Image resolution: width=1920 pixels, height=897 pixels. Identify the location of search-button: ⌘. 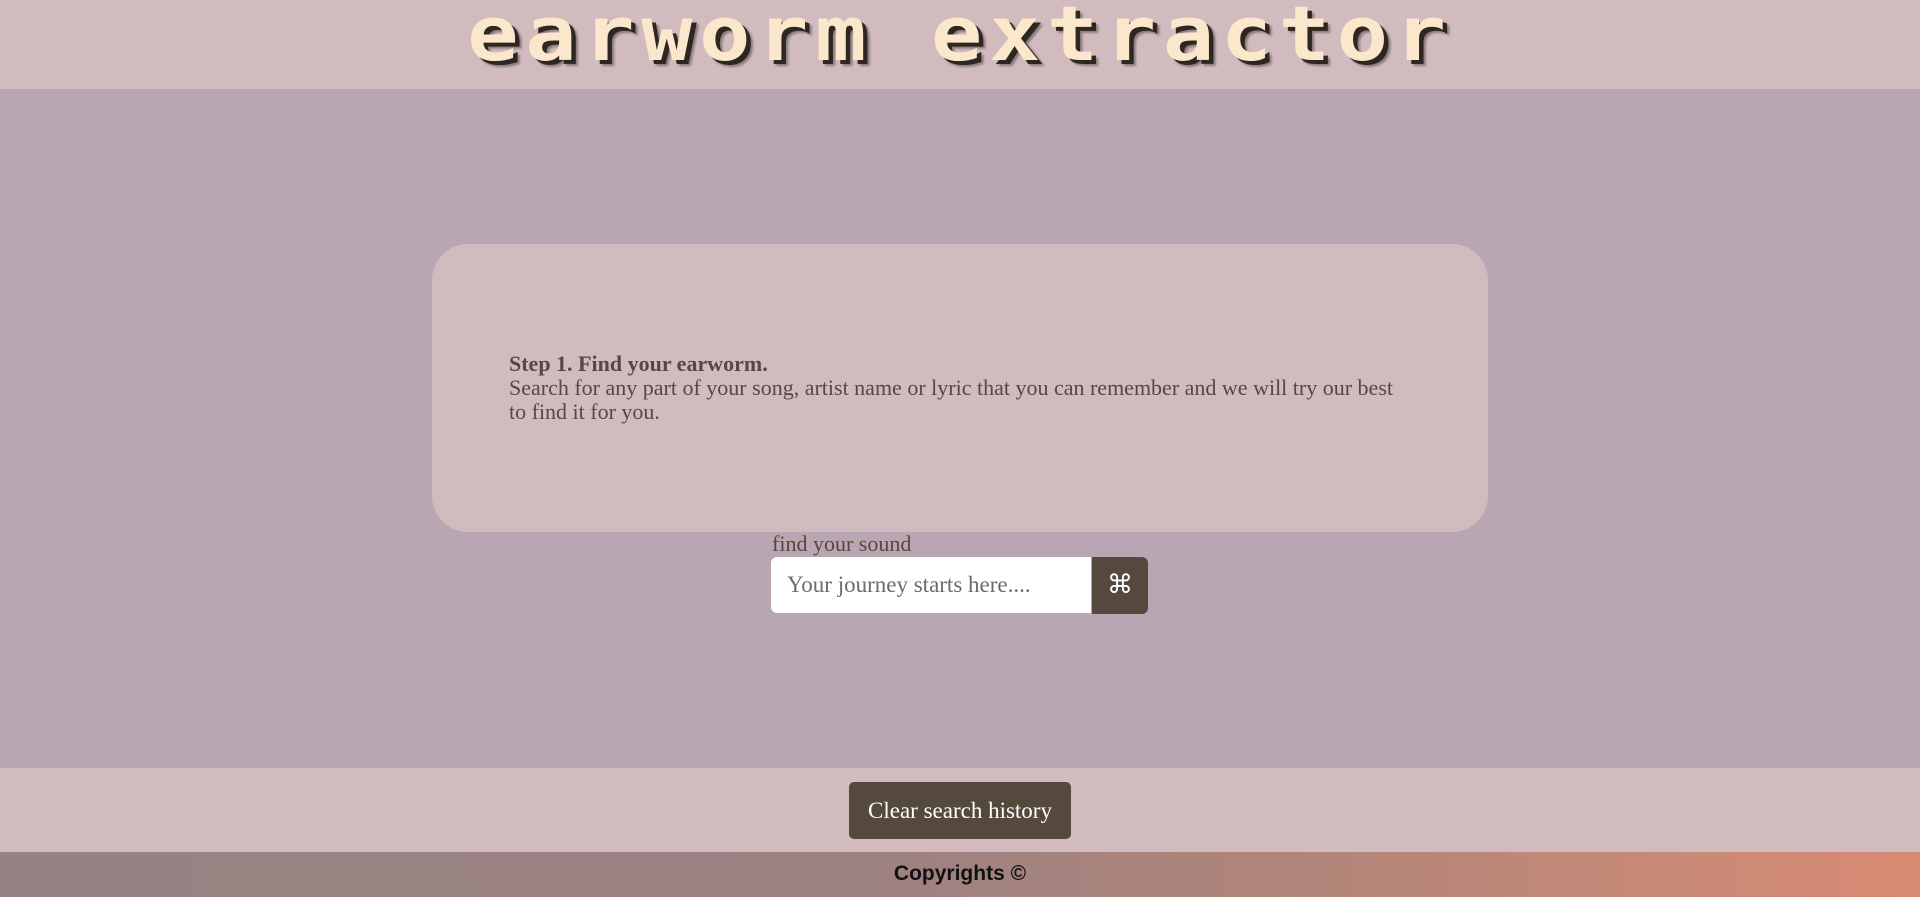
(1120, 585).